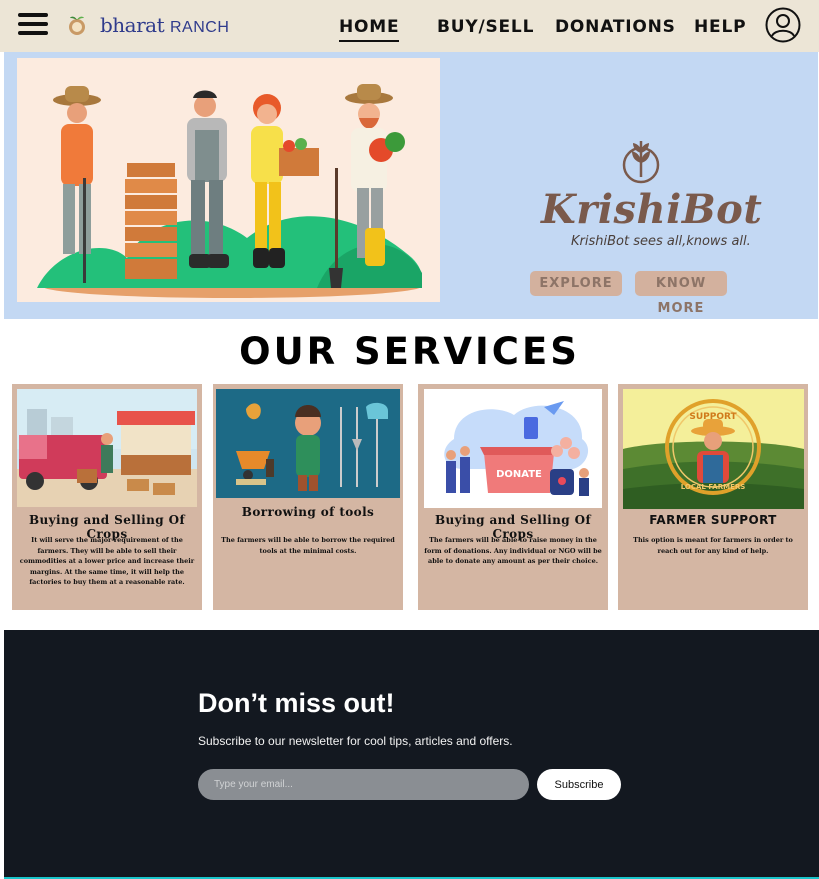 Image resolution: width=819 pixels, height=879 pixels. Describe the element at coordinates (661, 241) in the screenshot. I see `hero-tagline: KrishiBot sees all,knows all.` at that location.